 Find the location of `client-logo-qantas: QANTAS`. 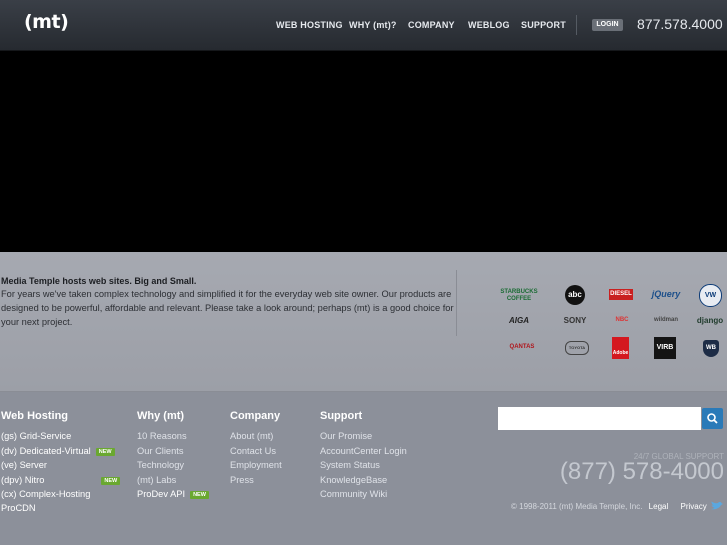

client-logo-qantas: QANTAS is located at coordinates (522, 347).